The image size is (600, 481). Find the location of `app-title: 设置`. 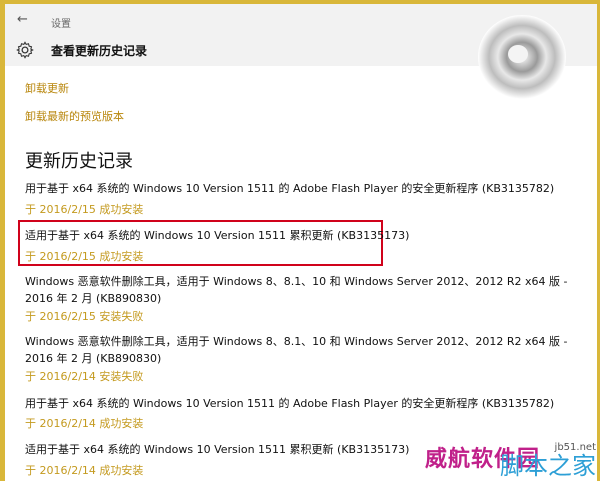

app-title: 设置 is located at coordinates (61, 24).